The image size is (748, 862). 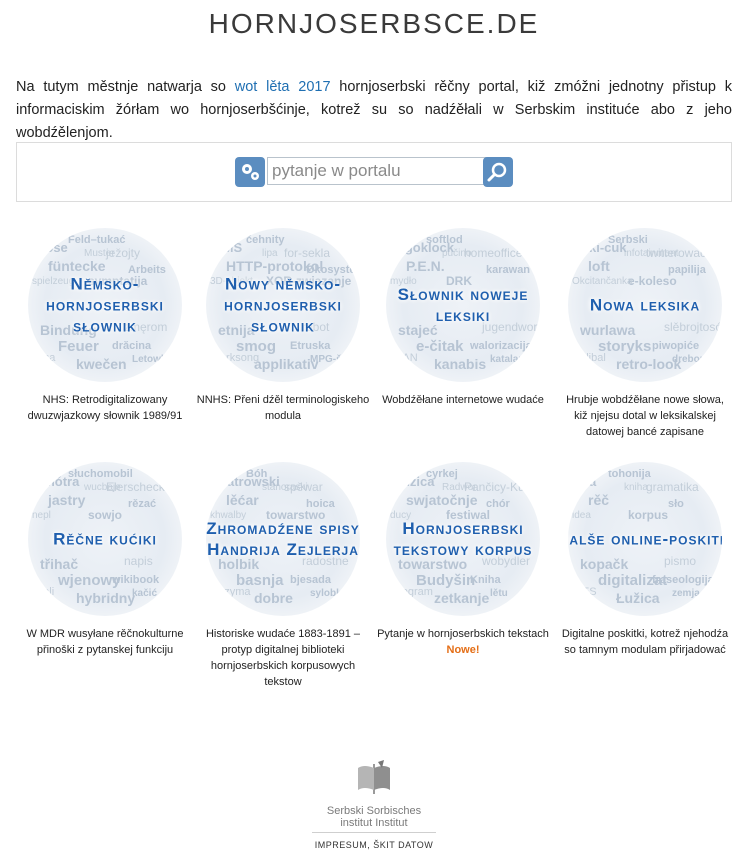 I want to click on search-icon, so click(x=497, y=172).